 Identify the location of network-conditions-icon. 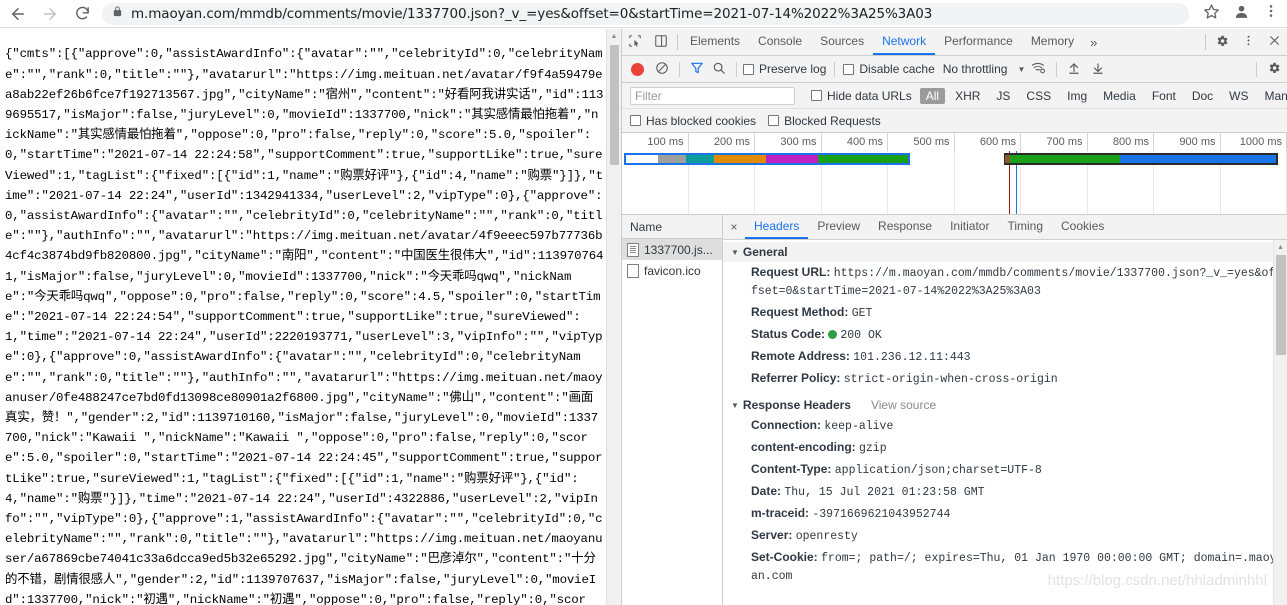
(1038, 69).